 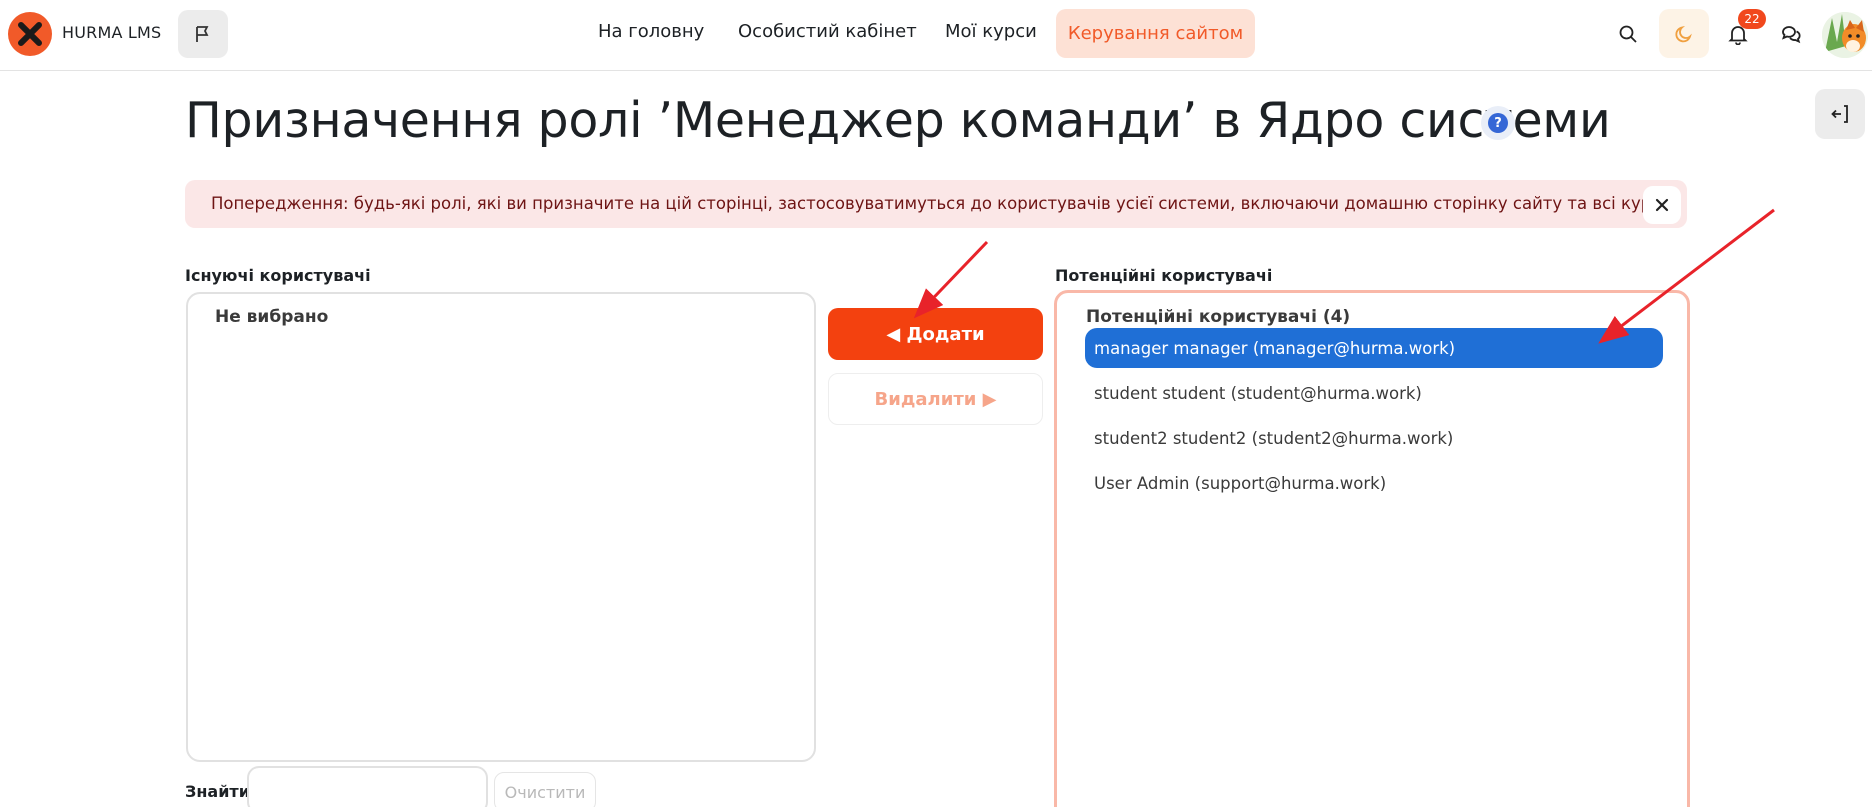 I want to click on nav-dashboard: Особистий кабінет, so click(x=827, y=31).